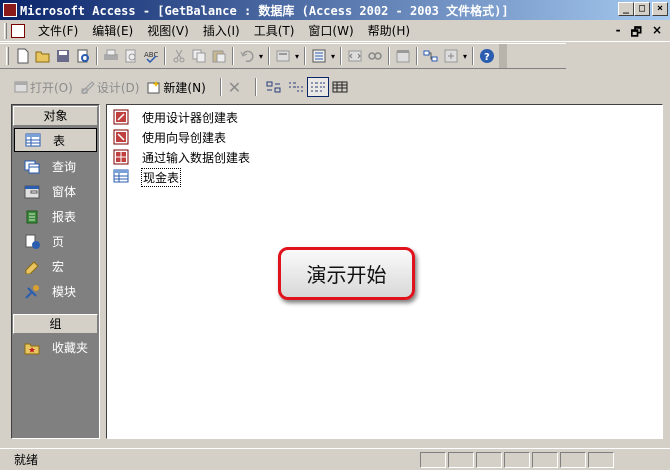  What do you see at coordinates (55, 116) in the screenshot?
I see `objects-header: 对象` at bounding box center [55, 116].